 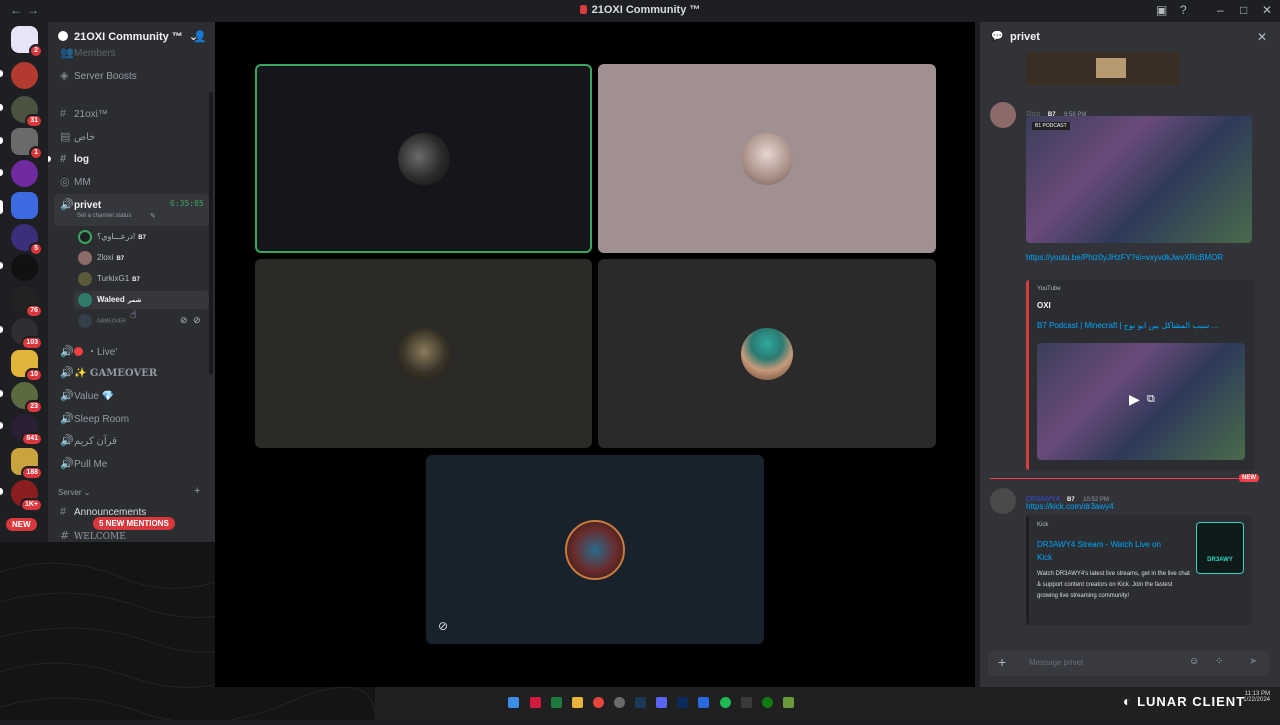 What do you see at coordinates (88, 52) in the screenshot?
I see `members-link: 👥Members` at bounding box center [88, 52].